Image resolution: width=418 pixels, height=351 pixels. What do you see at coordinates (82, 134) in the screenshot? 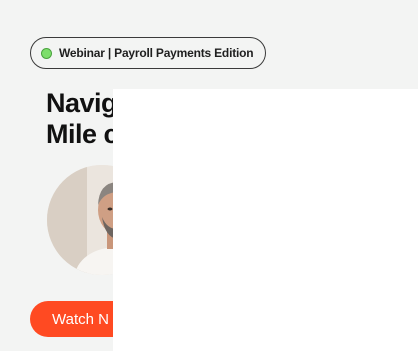
I see `title-line-2: Mile c` at bounding box center [82, 134].